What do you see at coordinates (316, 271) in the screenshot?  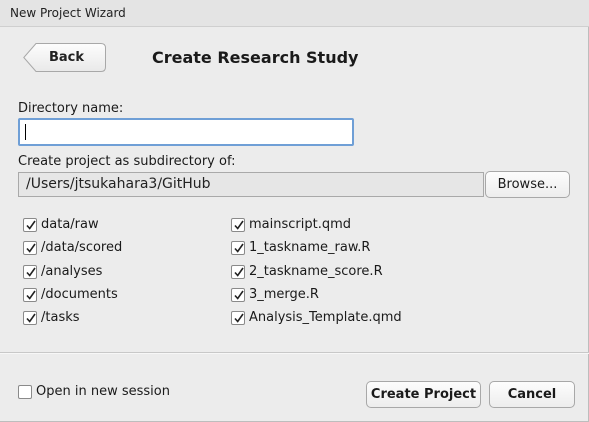 I see `checkbox-label: 2_taskname_score.R` at bounding box center [316, 271].